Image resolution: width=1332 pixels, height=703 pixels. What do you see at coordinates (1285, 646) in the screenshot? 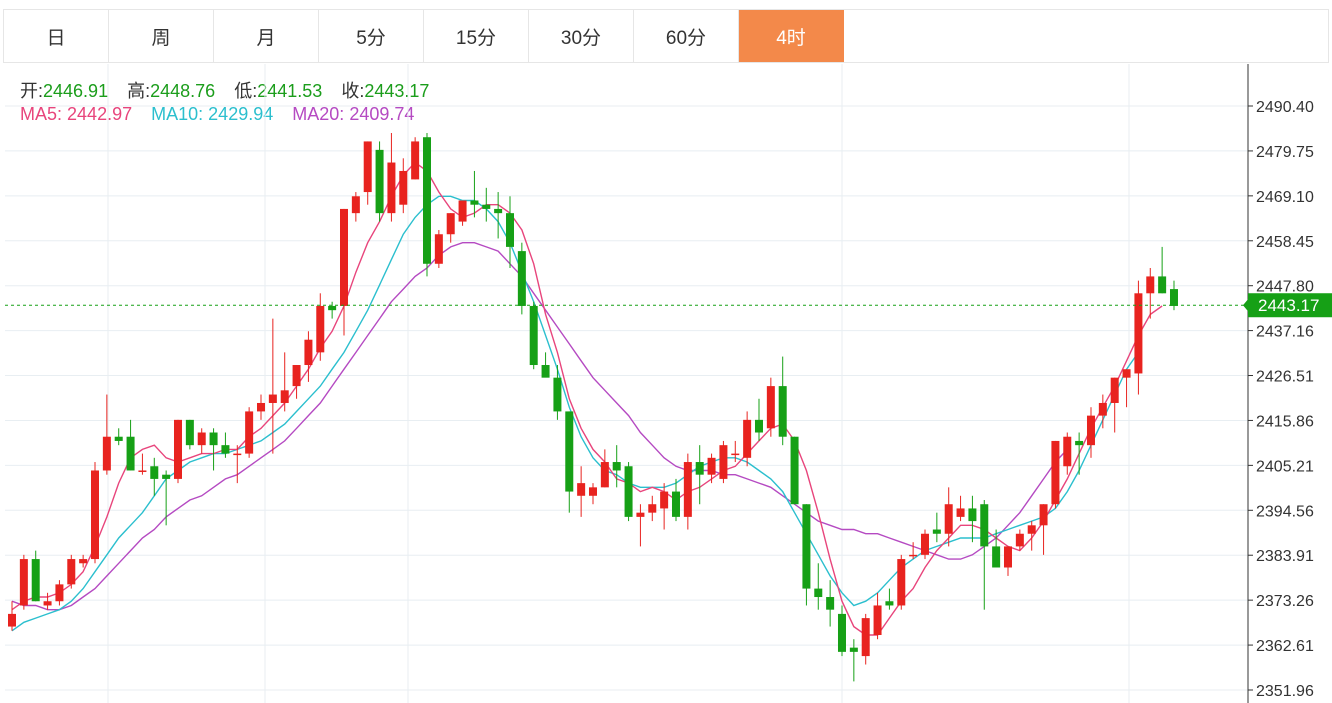
I see `y-tick-label-12: 2362.61` at bounding box center [1285, 646].